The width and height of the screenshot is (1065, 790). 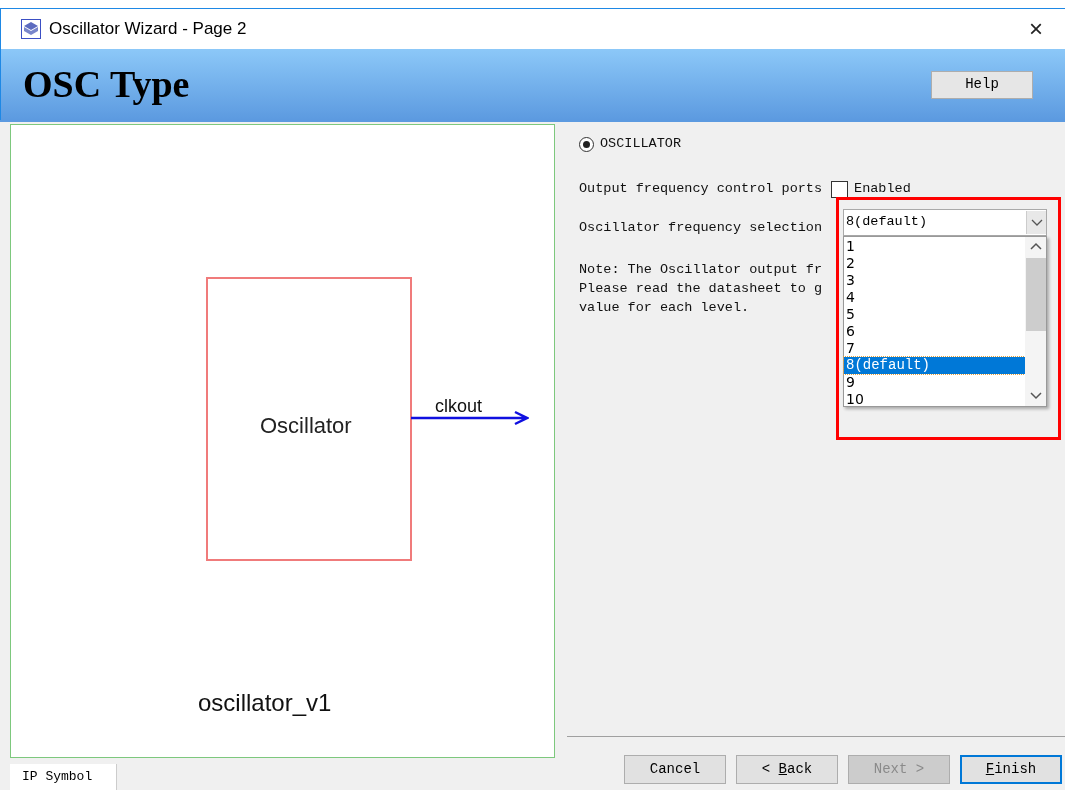 I want to click on close-button: ×, so click(x=1036, y=29).